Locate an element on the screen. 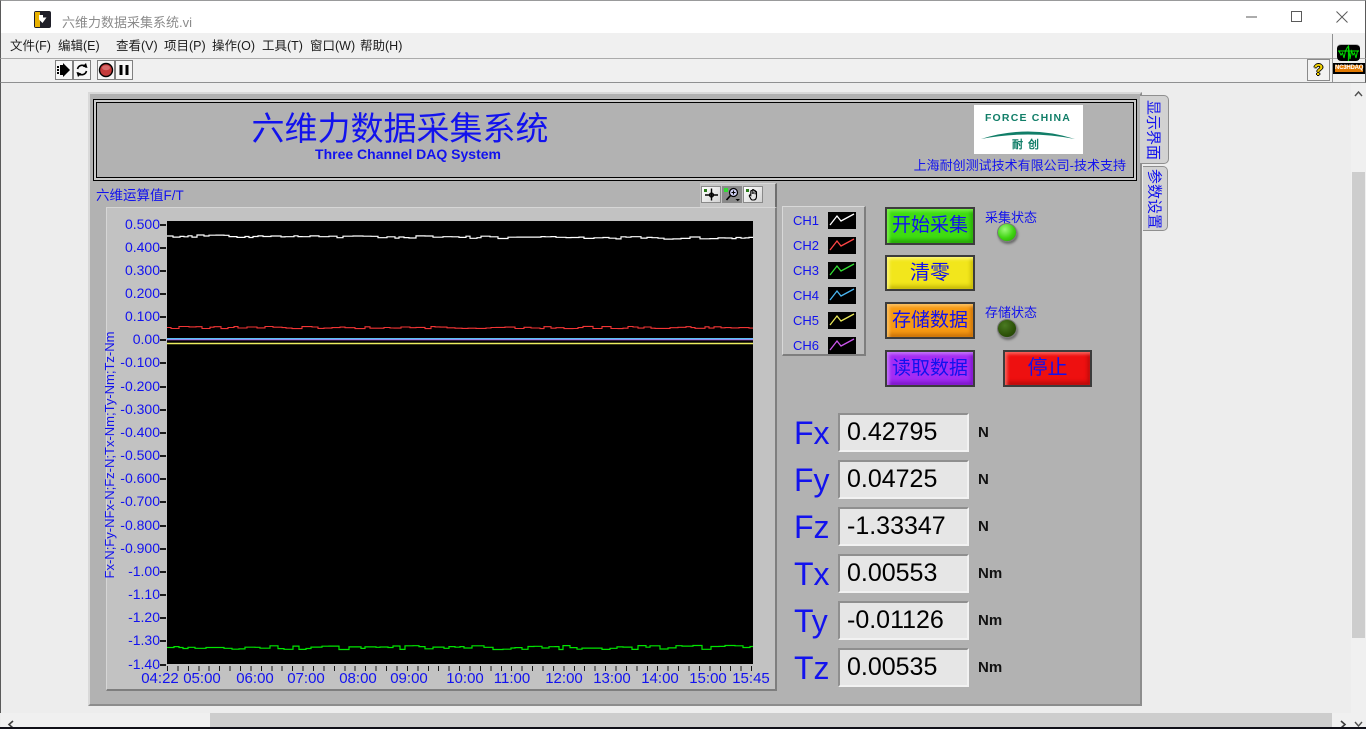 The width and height of the screenshot is (1366, 729). svg-text: 耐创 is located at coordinates (1028, 144).